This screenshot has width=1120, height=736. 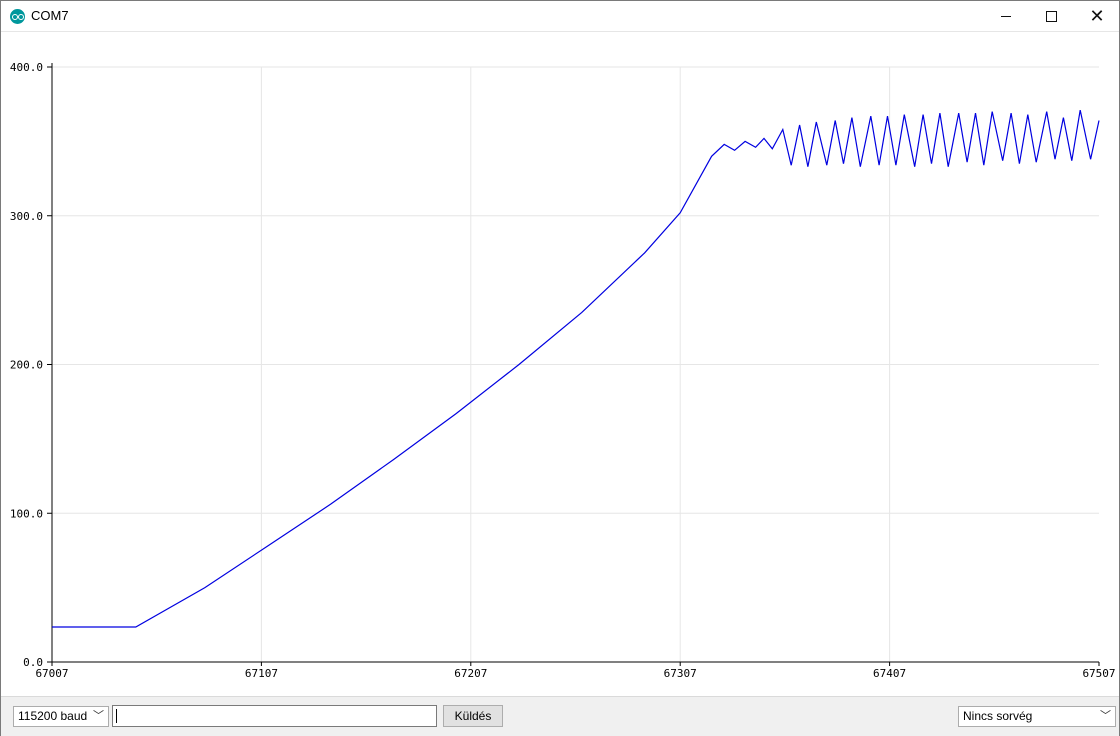 I want to click on x-tick-label: 67307, so click(x=680, y=673).